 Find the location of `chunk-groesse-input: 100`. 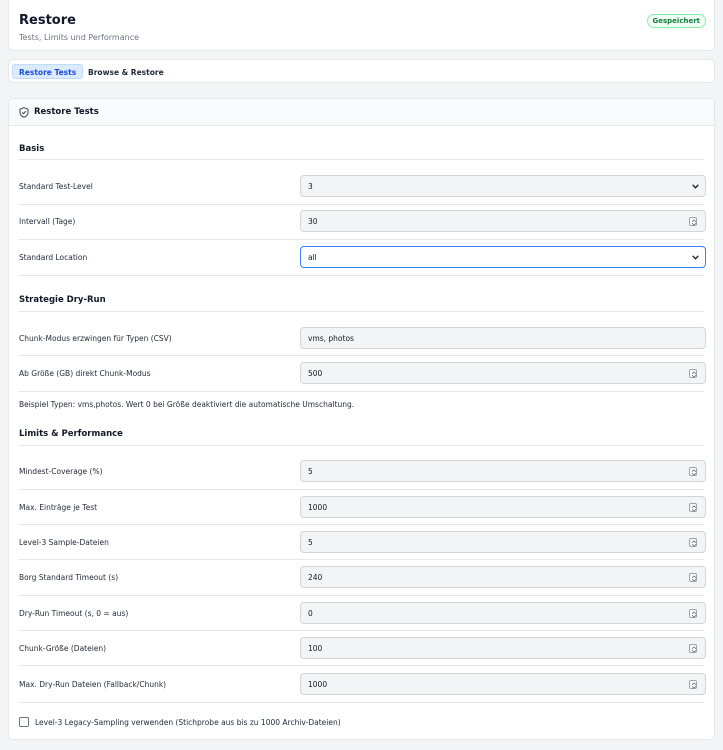

chunk-groesse-input: 100 is located at coordinates (503, 648).